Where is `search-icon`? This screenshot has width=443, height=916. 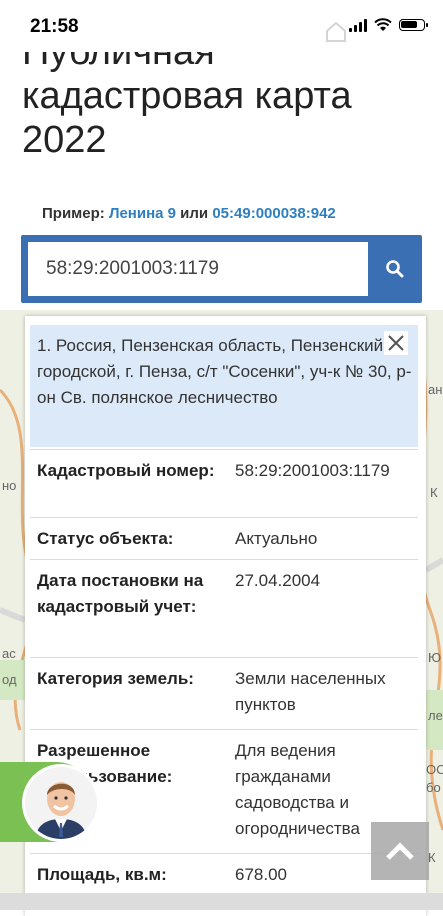 search-icon is located at coordinates (395, 269).